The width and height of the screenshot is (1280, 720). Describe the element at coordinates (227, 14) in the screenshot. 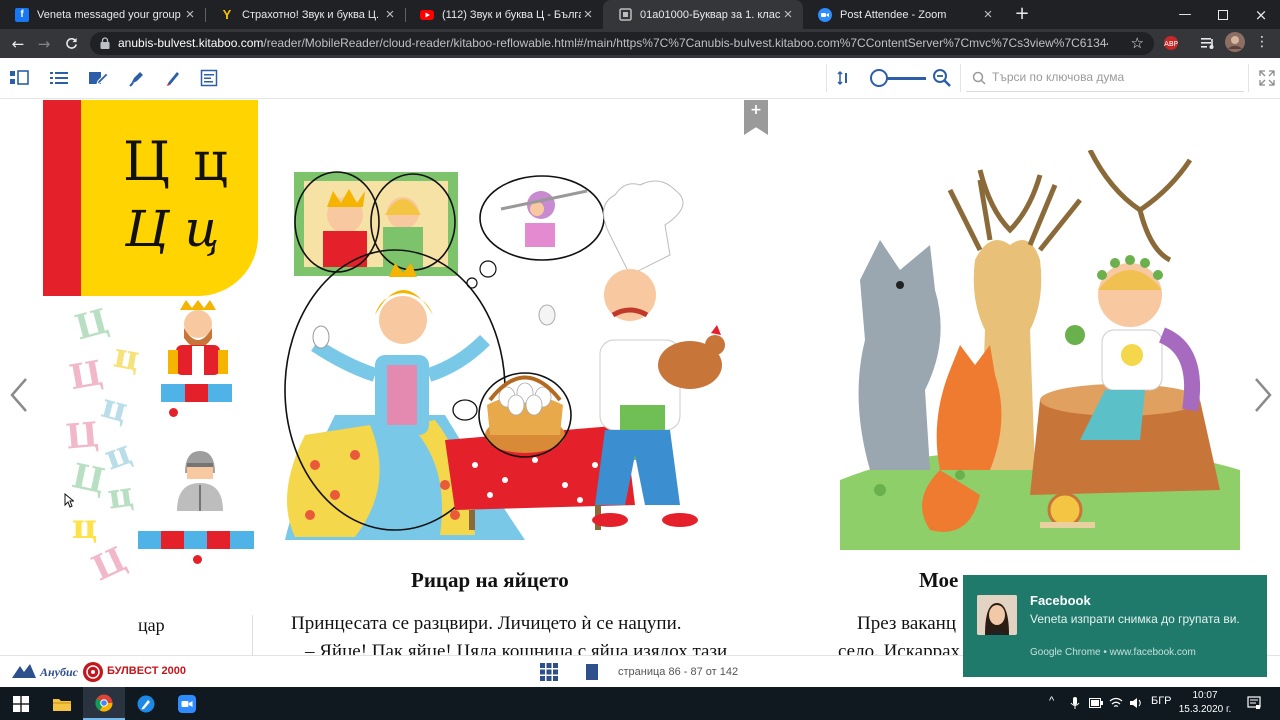

I see `yandex-icon: Y` at that location.